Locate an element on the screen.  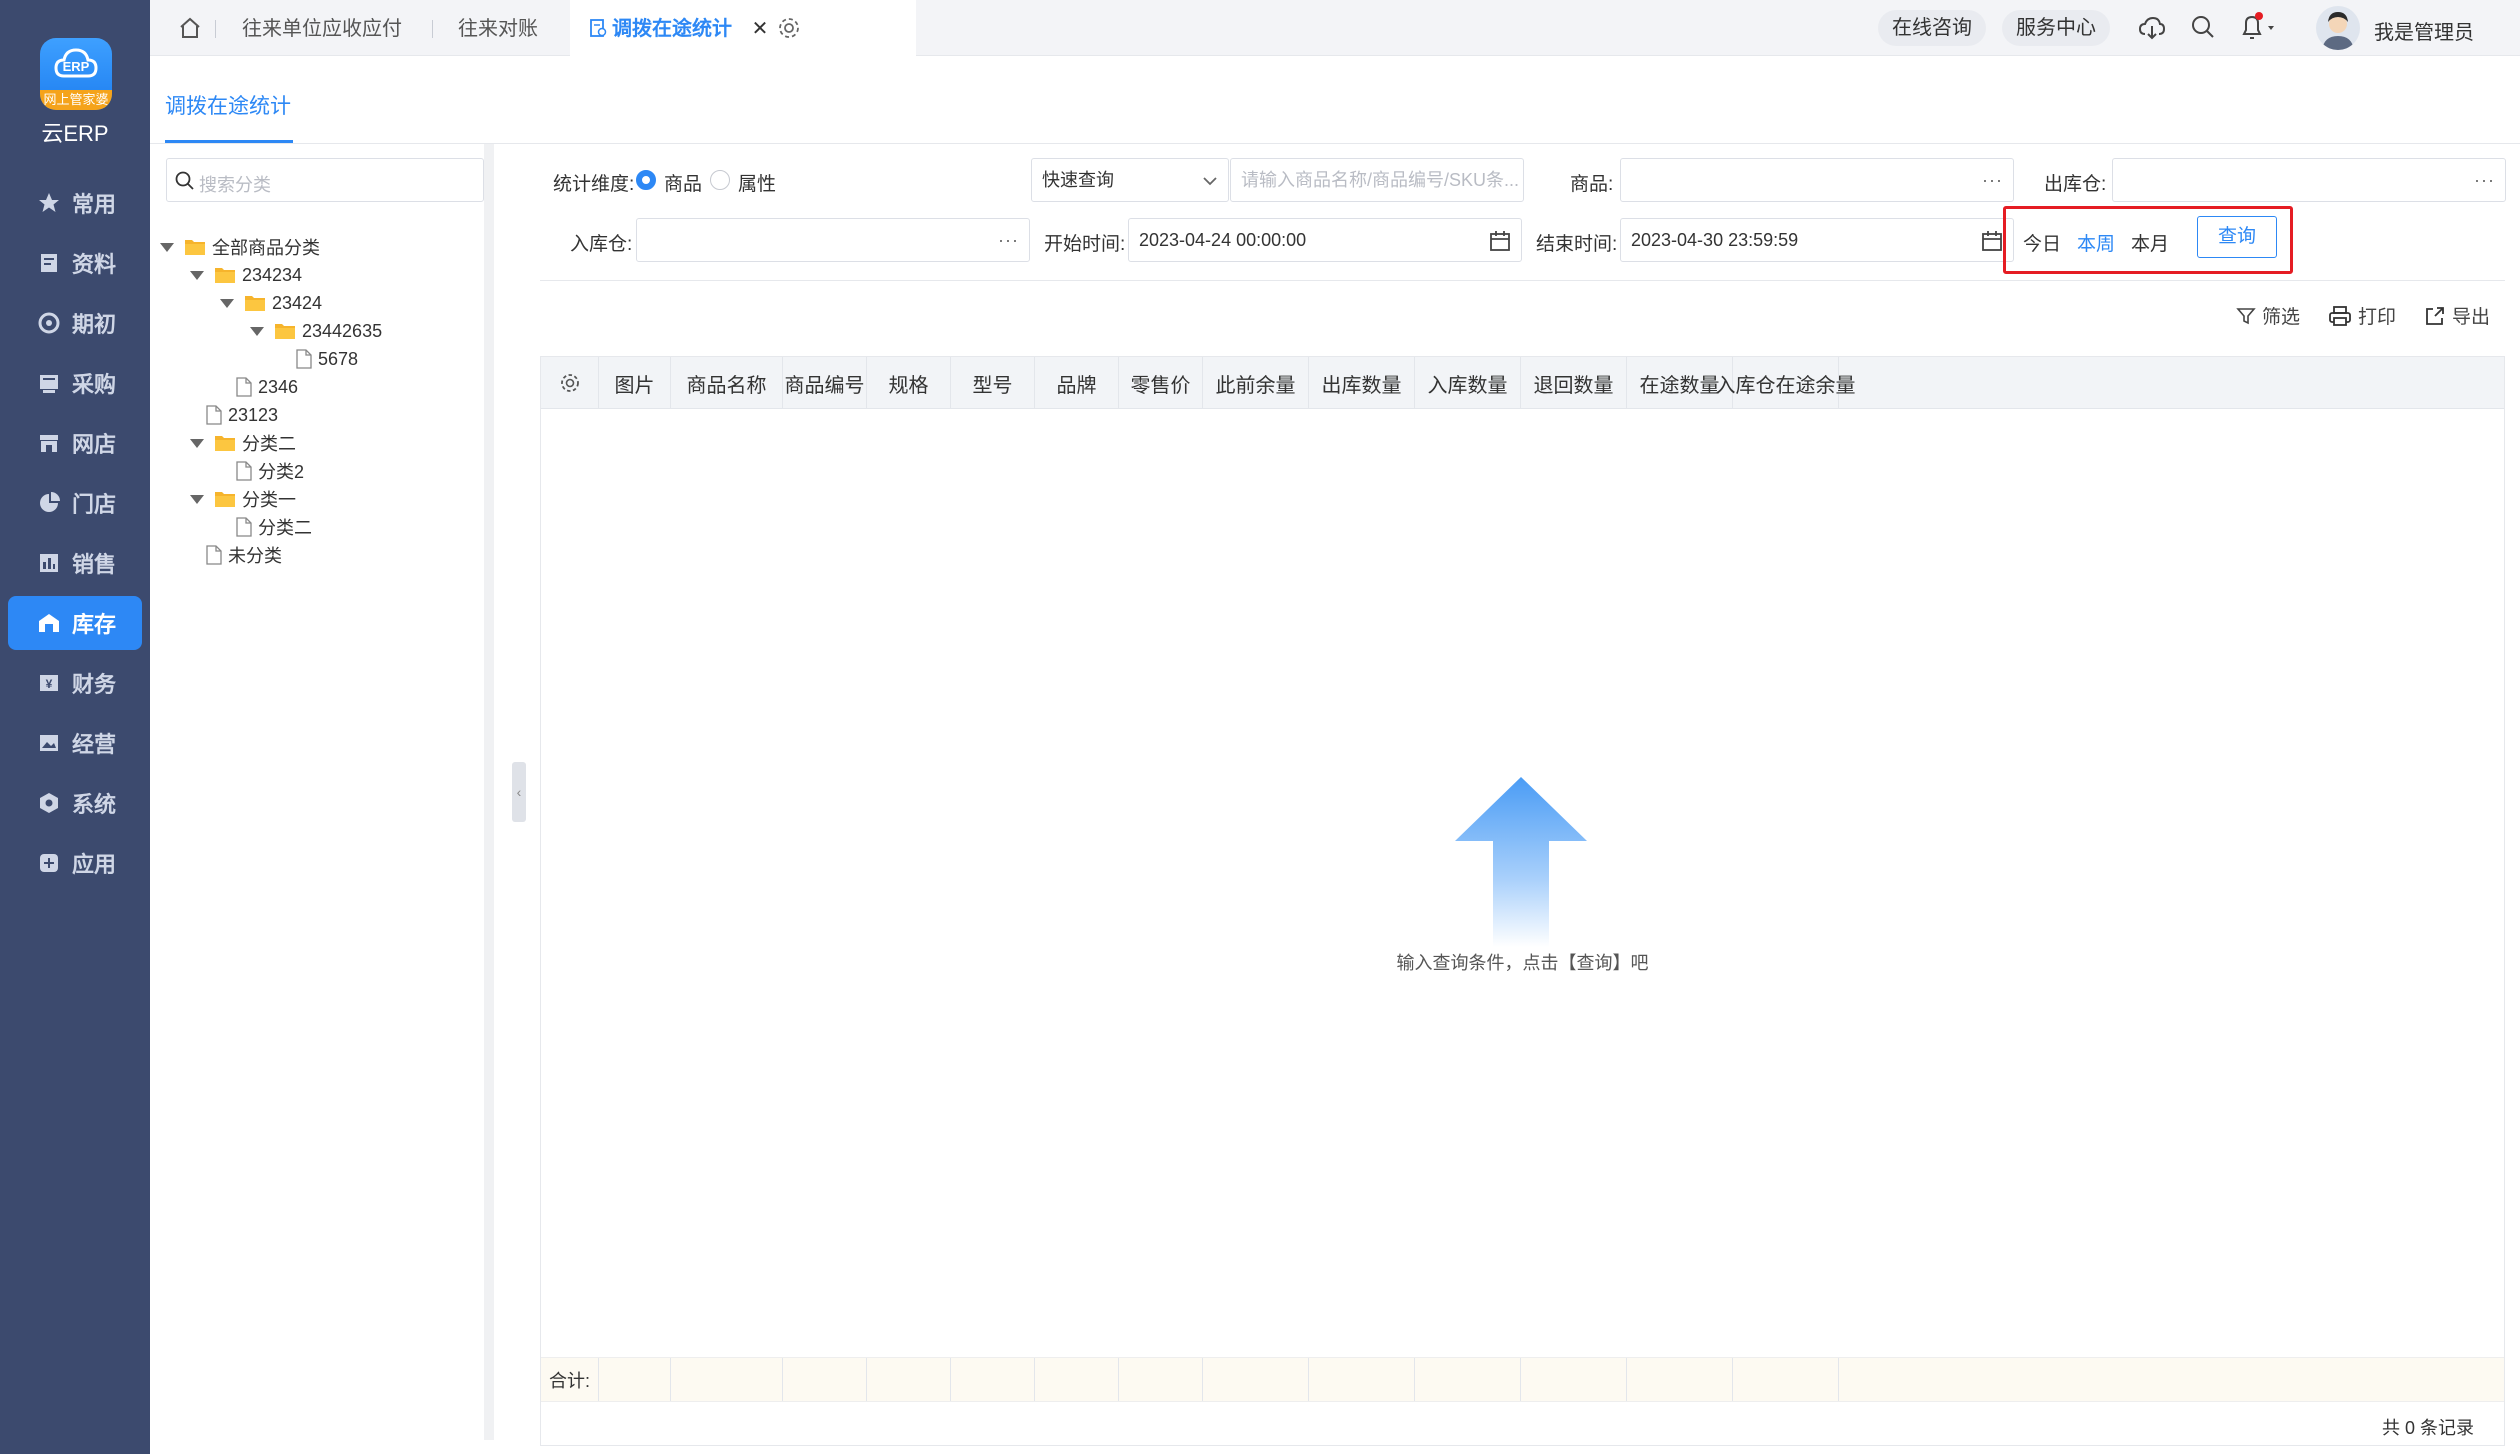
tree-node: 分类一 is located at coordinates (243, 499).